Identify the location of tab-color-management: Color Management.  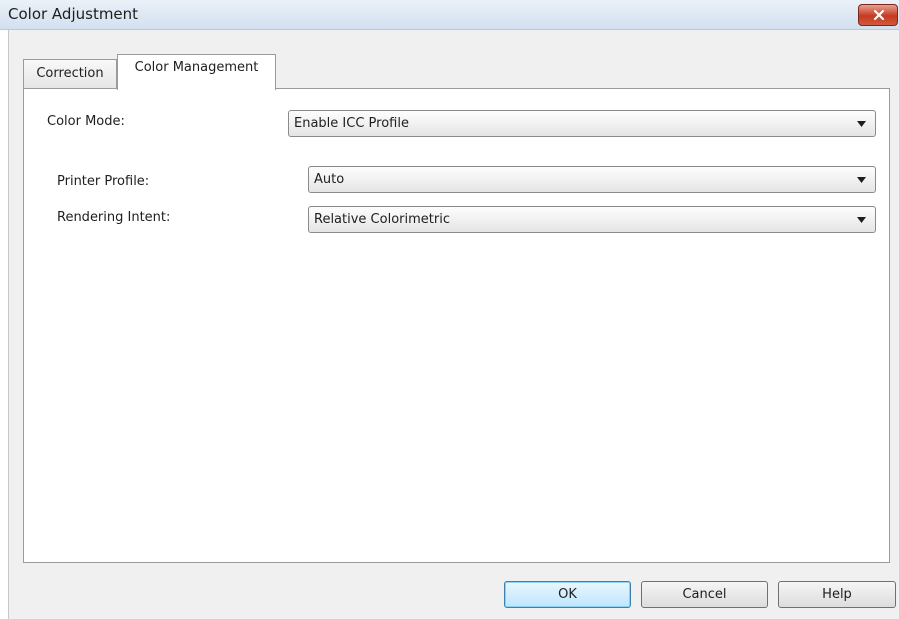
(196, 72).